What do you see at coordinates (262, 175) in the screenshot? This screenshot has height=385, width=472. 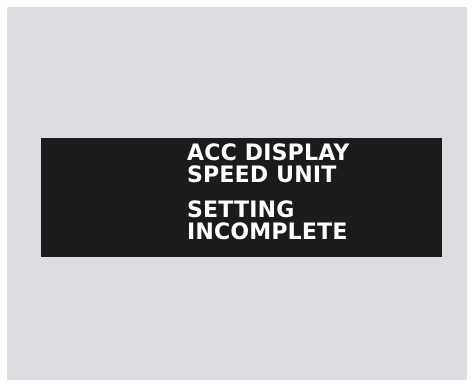 I see `message-title-line-2: SPEED UNIT` at bounding box center [262, 175].